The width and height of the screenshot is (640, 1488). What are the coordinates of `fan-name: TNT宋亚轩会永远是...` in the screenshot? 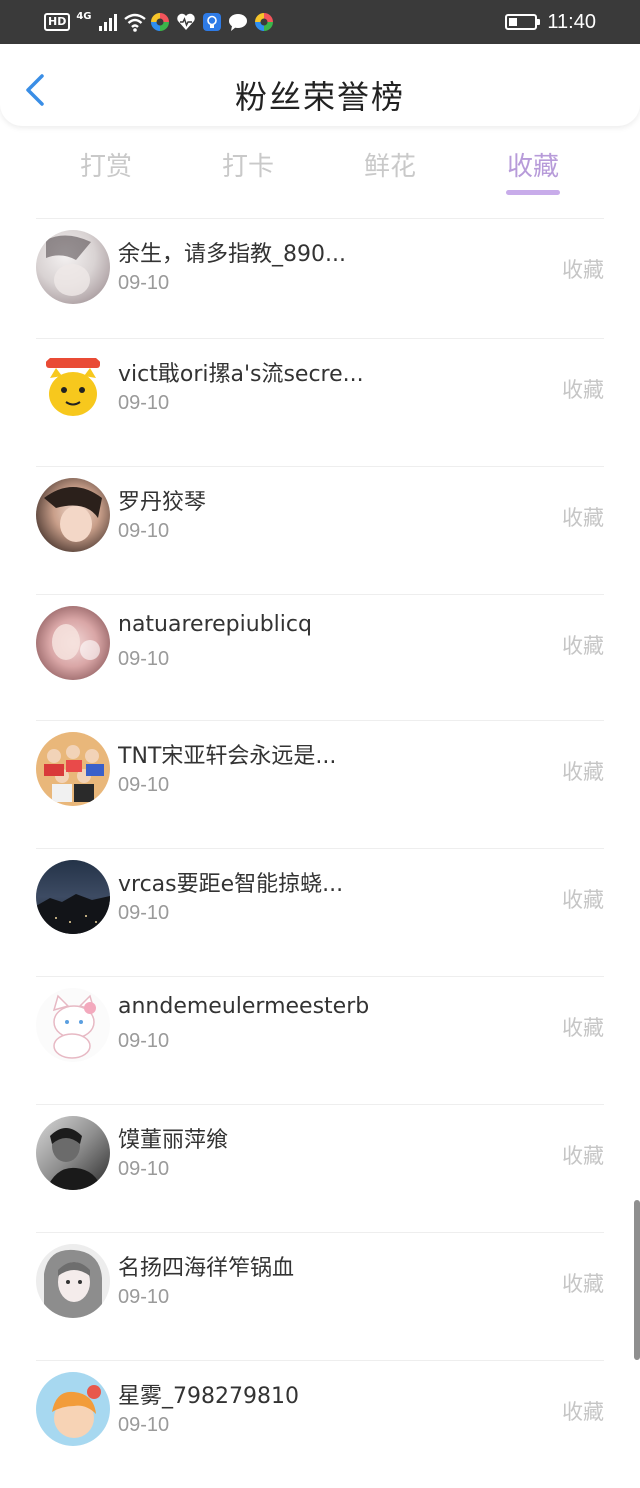 It's located at (227, 756).